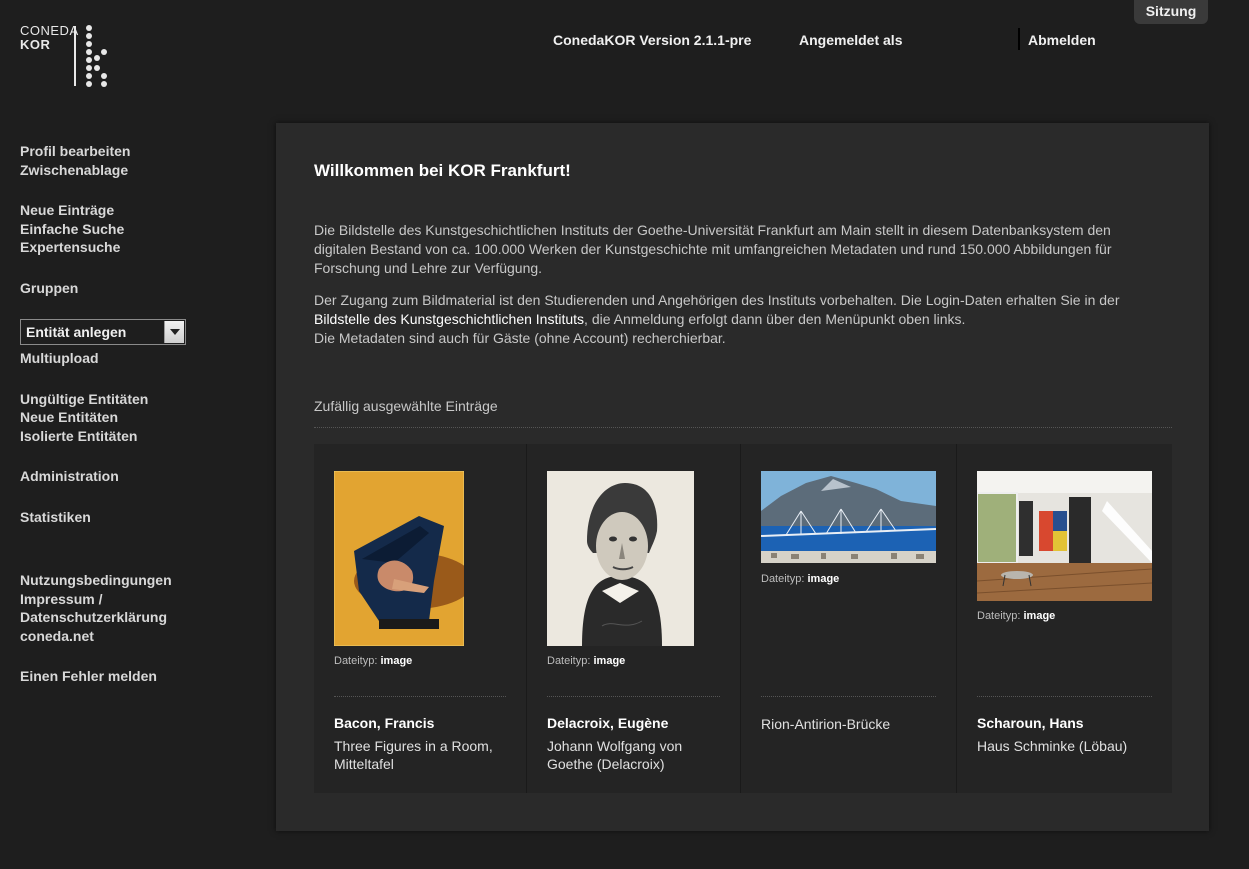  I want to click on entry-card-rion-antirion: Dateityp: image Rion-Antirion-Brücke, so click(848, 618).